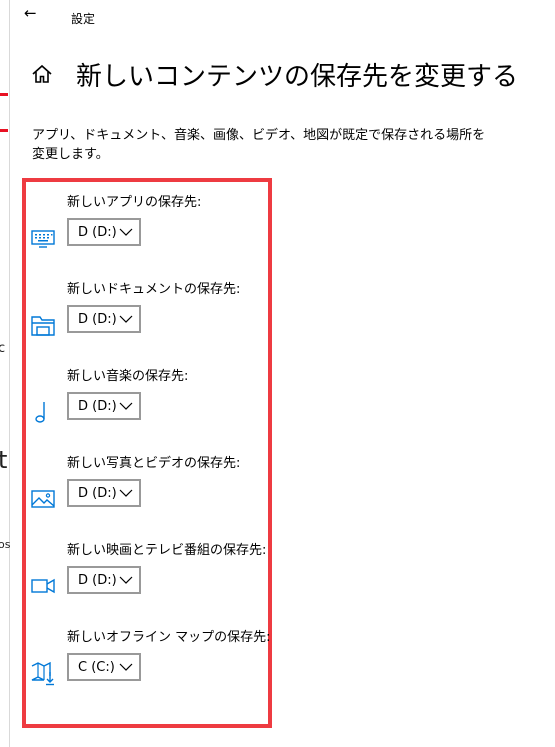 The image size is (555, 747). Describe the element at coordinates (43, 499) in the screenshot. I see `picture-icon` at that location.